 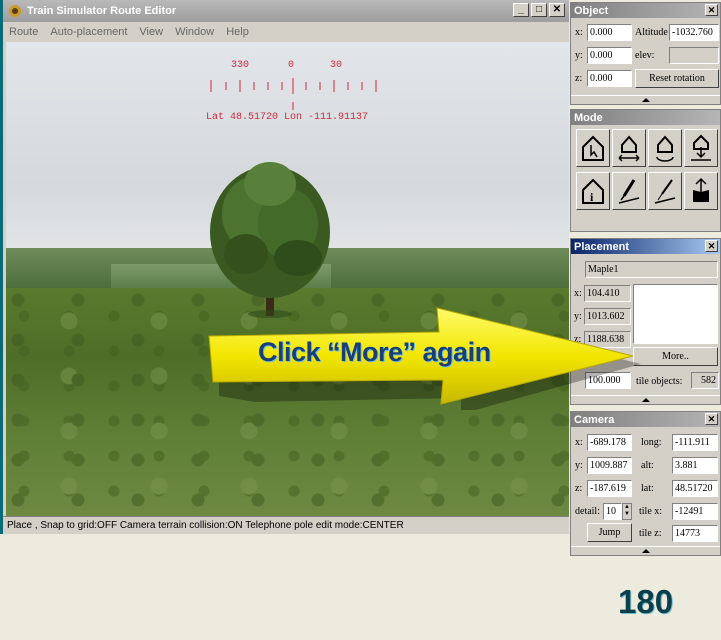 I want to click on terrain-paint-mode-button, so click(x=629, y=191).